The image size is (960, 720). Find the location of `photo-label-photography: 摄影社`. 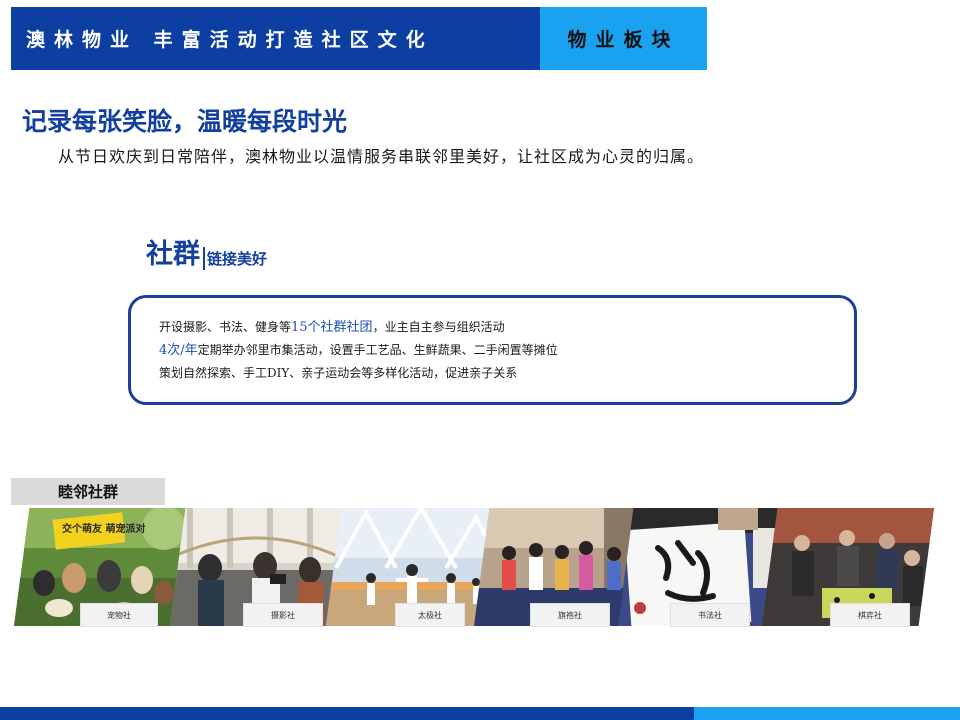

photo-label-photography: 摄影社 is located at coordinates (283, 615).